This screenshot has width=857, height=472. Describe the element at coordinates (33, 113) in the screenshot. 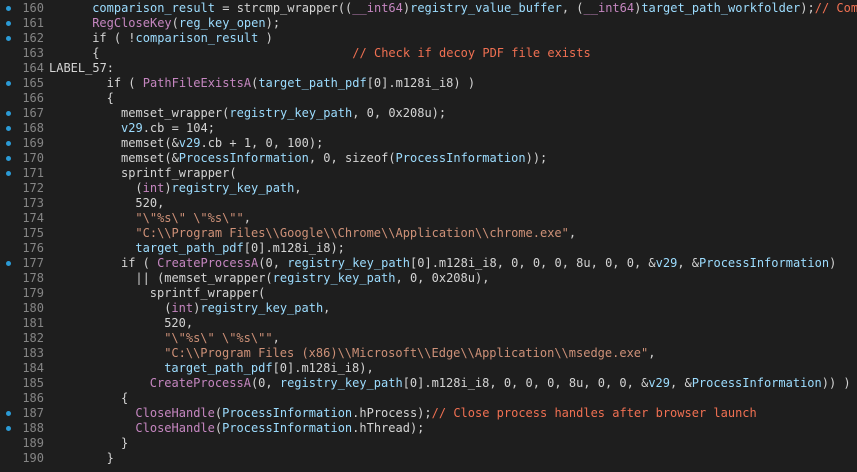

I see `line-number: 167` at that location.